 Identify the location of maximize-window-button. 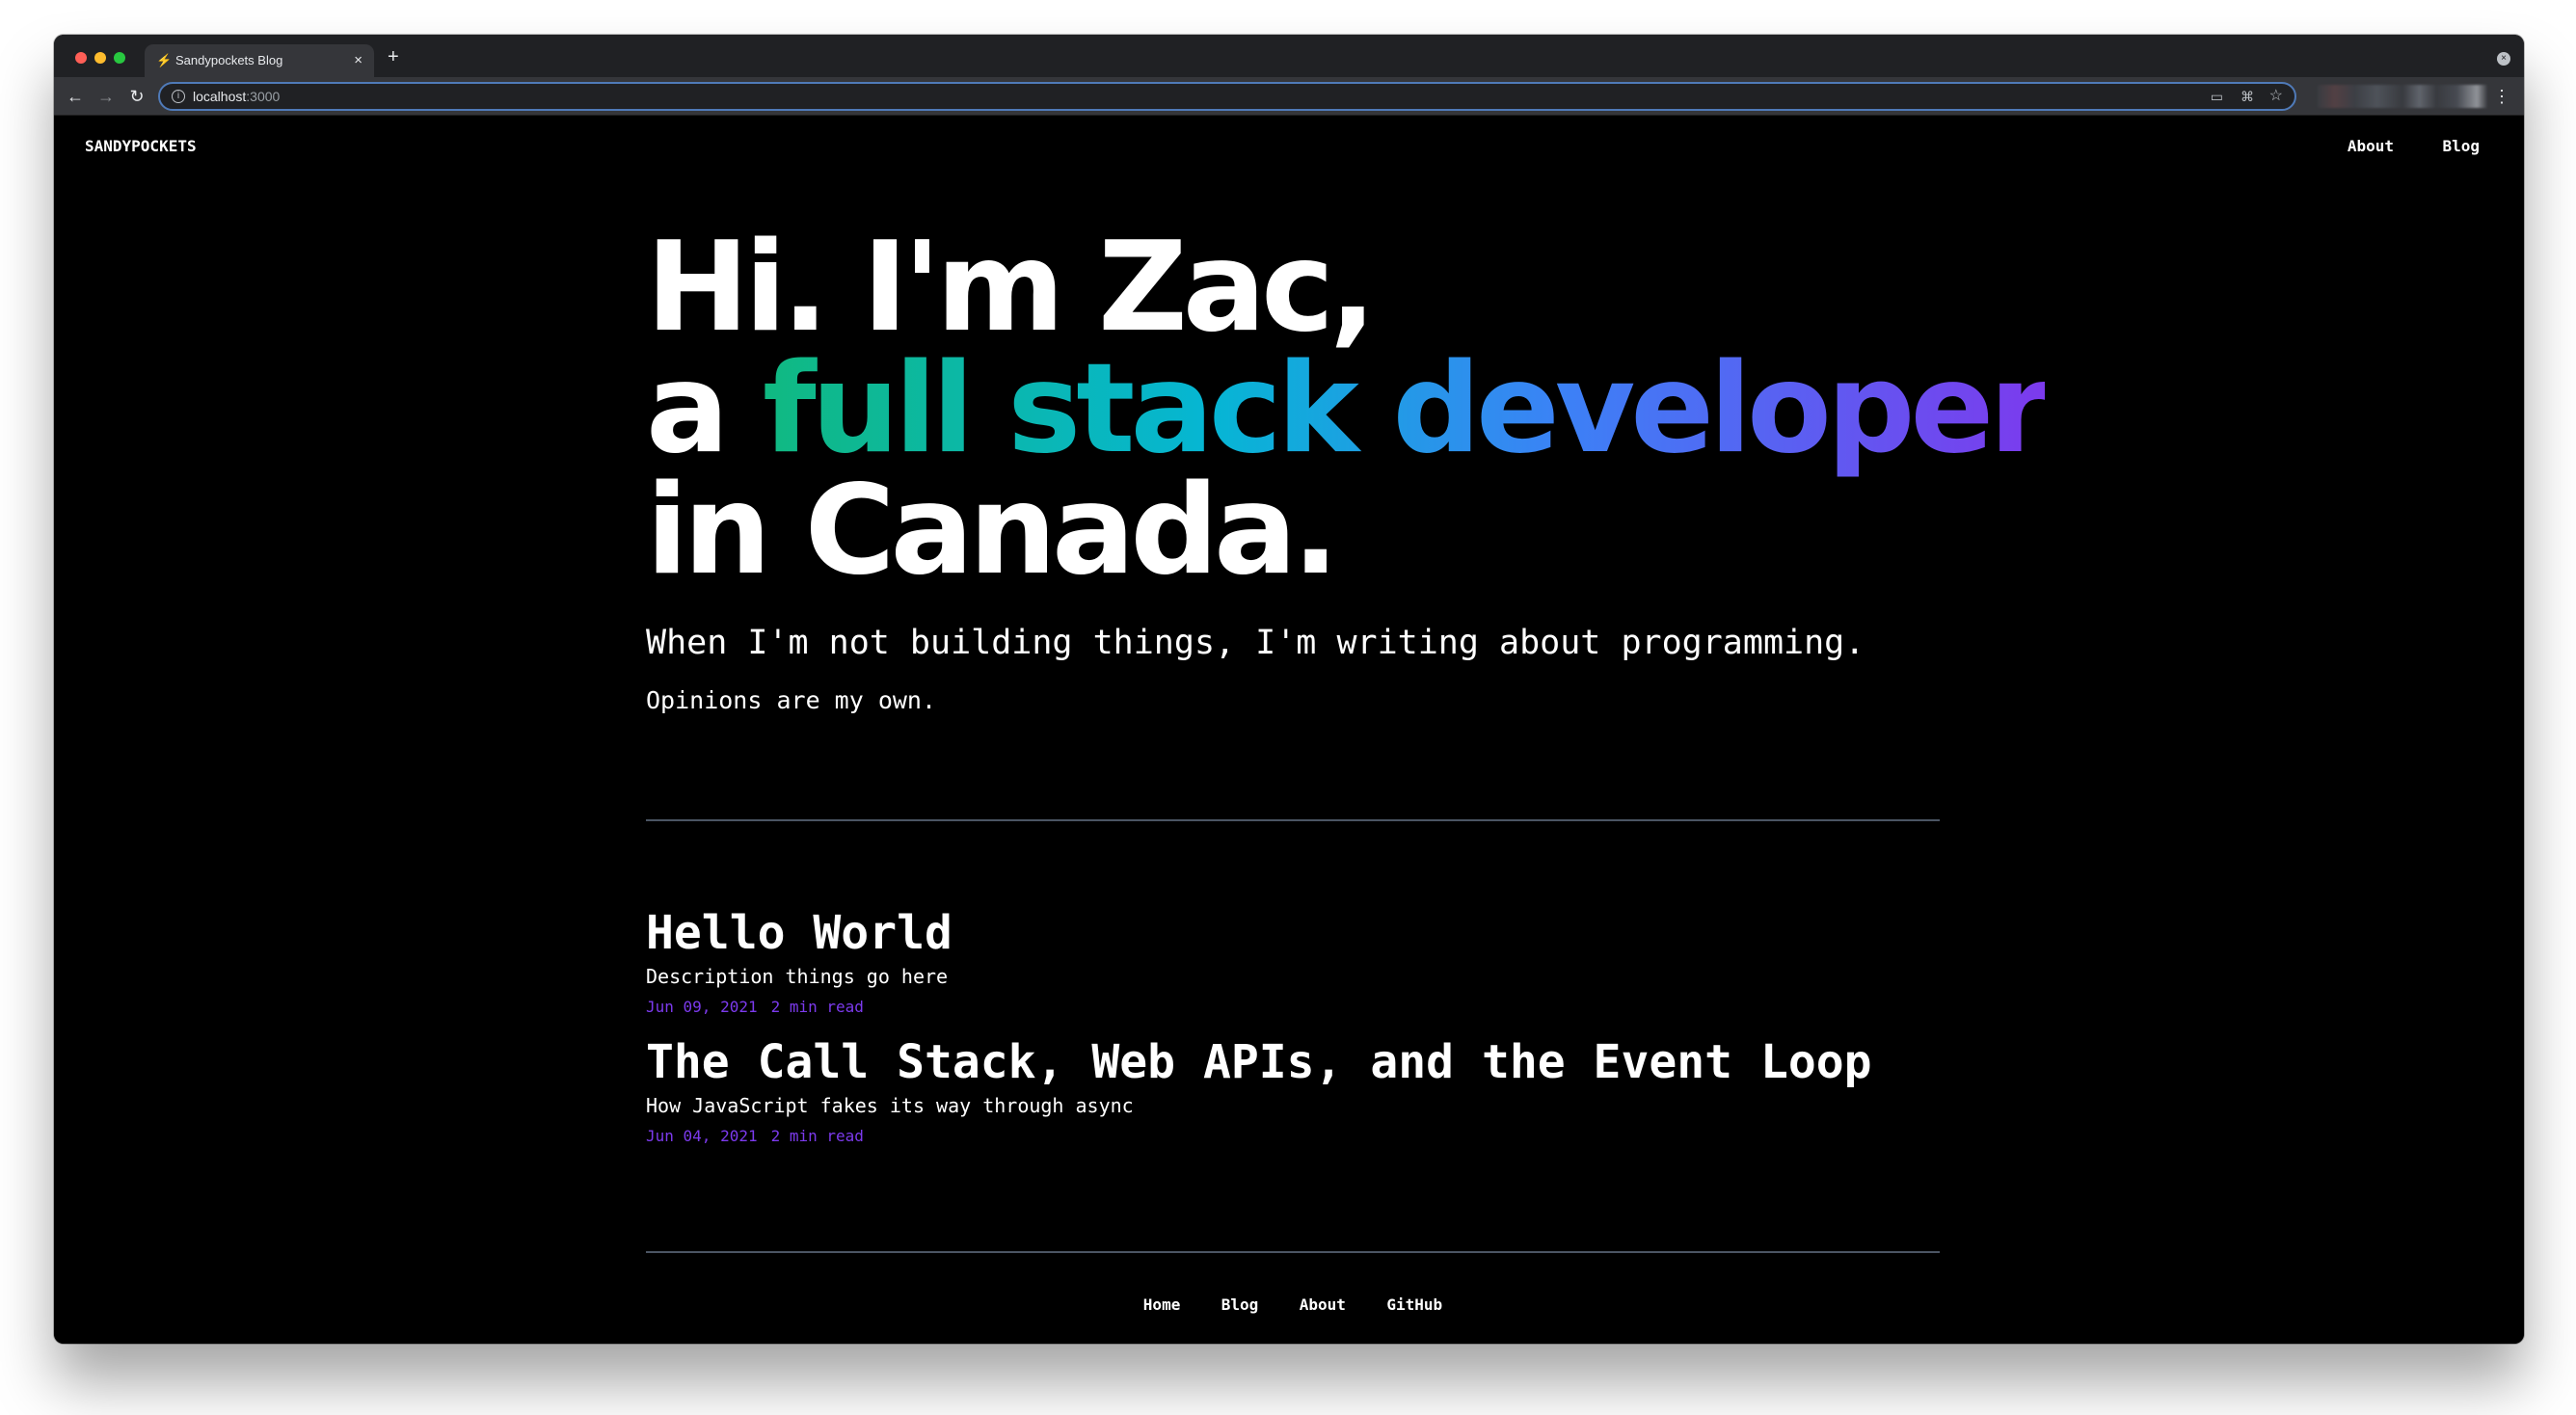
(120, 58).